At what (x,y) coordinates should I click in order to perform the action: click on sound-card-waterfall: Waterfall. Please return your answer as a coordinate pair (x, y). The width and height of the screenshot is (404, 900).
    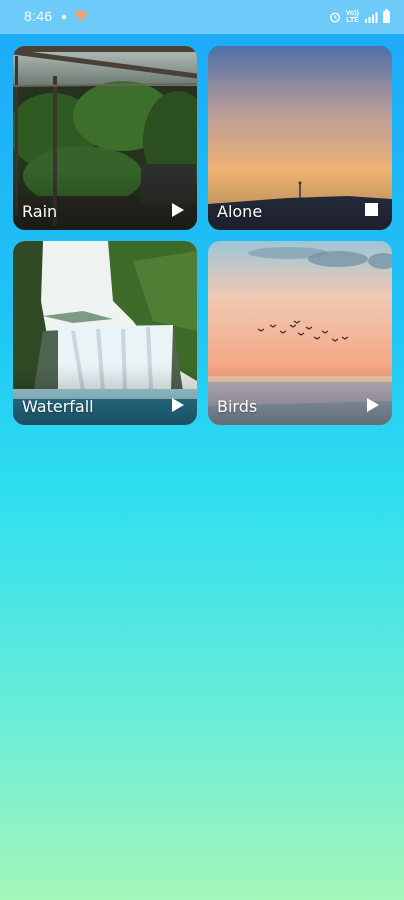
    Looking at the image, I should click on (105, 333).